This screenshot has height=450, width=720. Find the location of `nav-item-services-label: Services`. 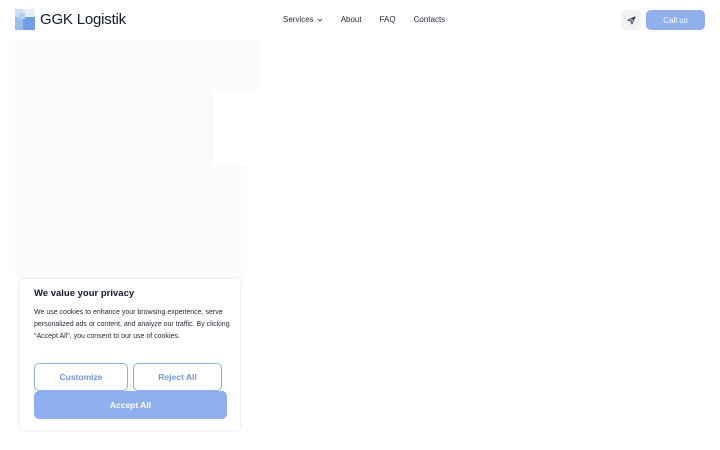

nav-item-services-label: Services is located at coordinates (298, 19).